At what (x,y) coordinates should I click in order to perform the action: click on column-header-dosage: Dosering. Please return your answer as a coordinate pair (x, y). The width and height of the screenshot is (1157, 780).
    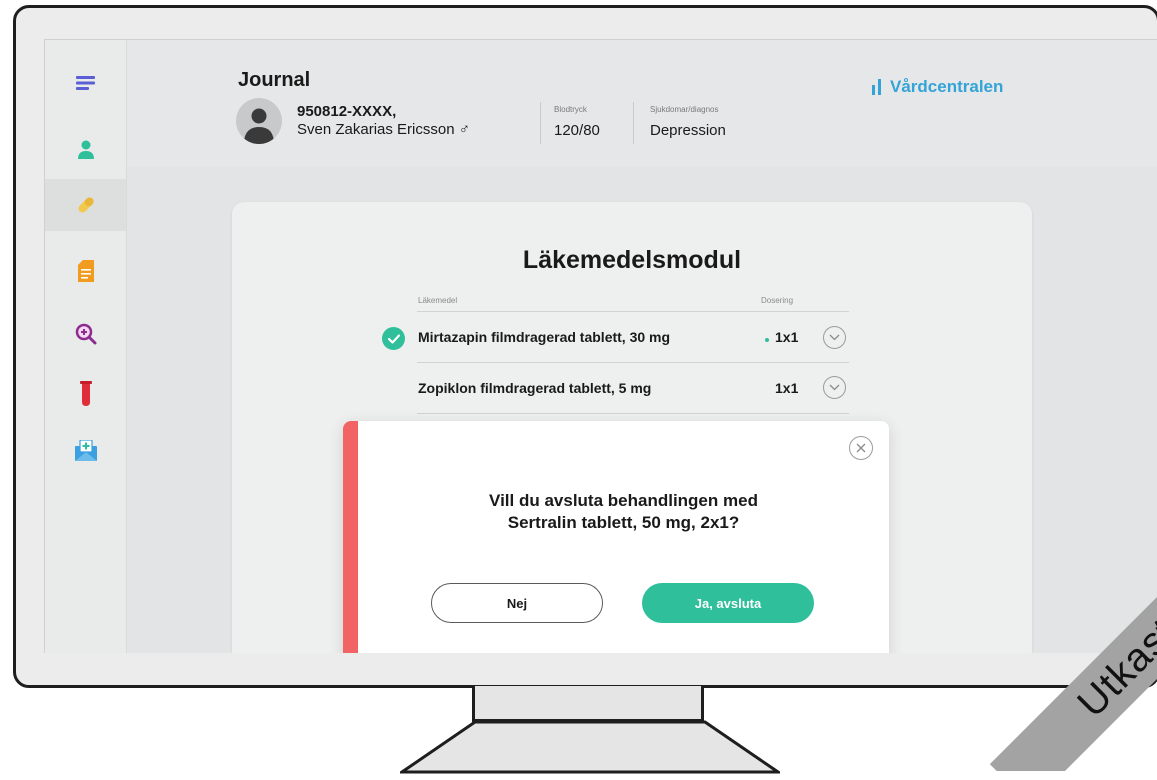
    Looking at the image, I should click on (777, 300).